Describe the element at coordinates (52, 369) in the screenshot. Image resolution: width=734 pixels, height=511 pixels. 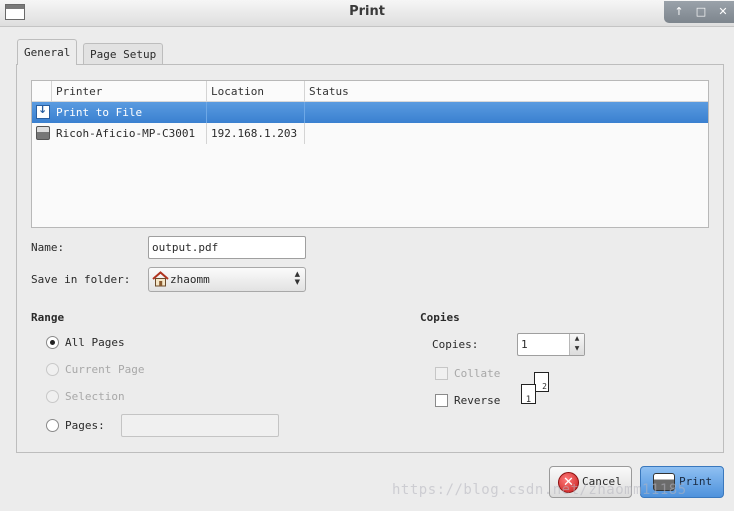
I see `current-page-radio` at that location.